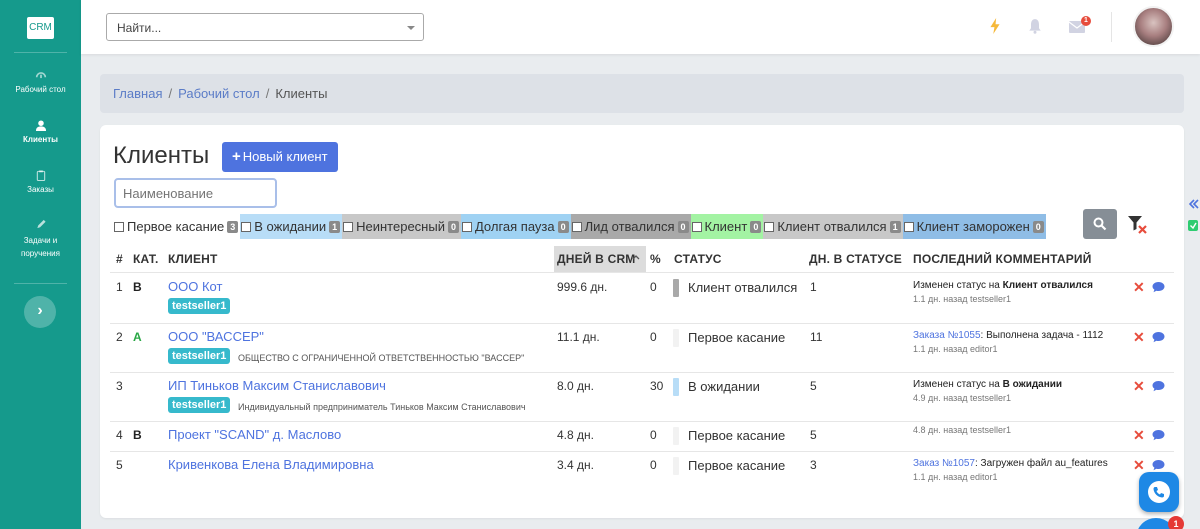  I want to click on days-in-status: 3, so click(813, 465).